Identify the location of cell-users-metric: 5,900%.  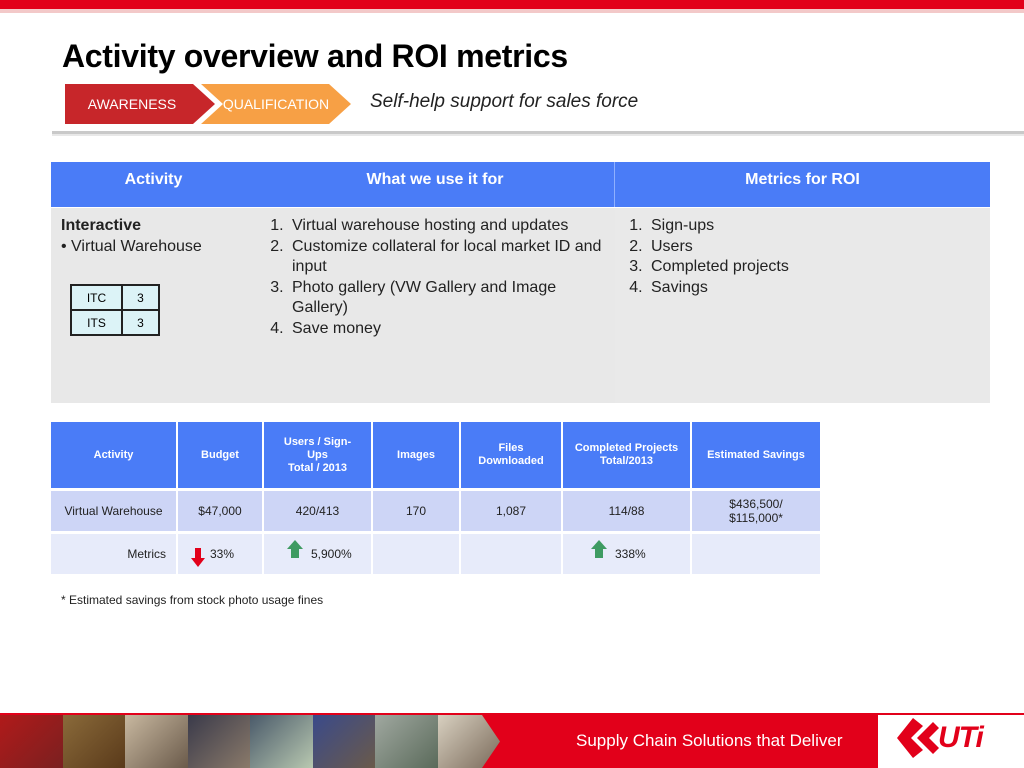
(318, 555).